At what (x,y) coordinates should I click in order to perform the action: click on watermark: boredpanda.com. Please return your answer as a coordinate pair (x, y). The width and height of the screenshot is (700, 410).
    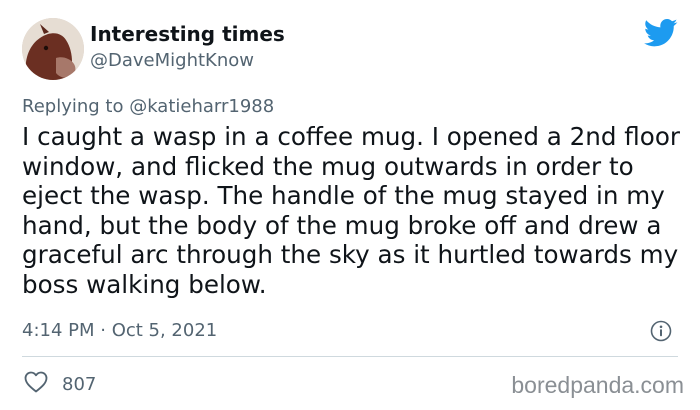
    Looking at the image, I should click on (597, 385).